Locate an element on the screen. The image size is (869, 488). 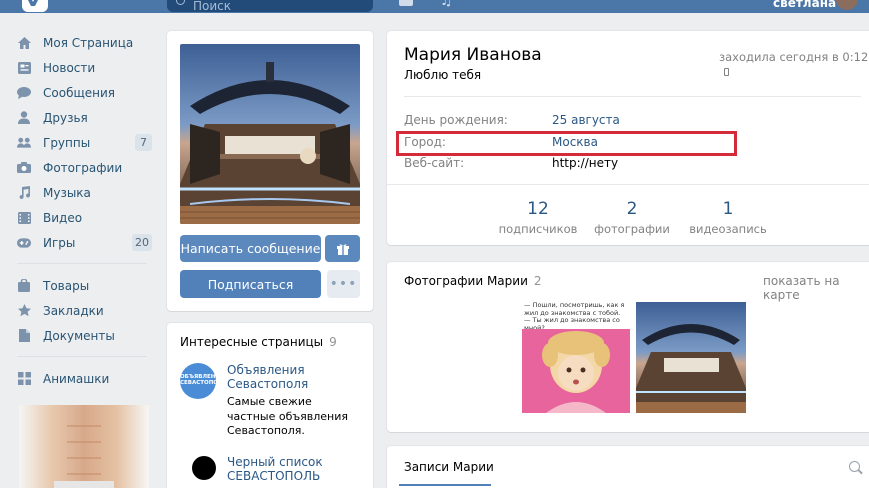
star-icon is located at coordinates (24, 310).